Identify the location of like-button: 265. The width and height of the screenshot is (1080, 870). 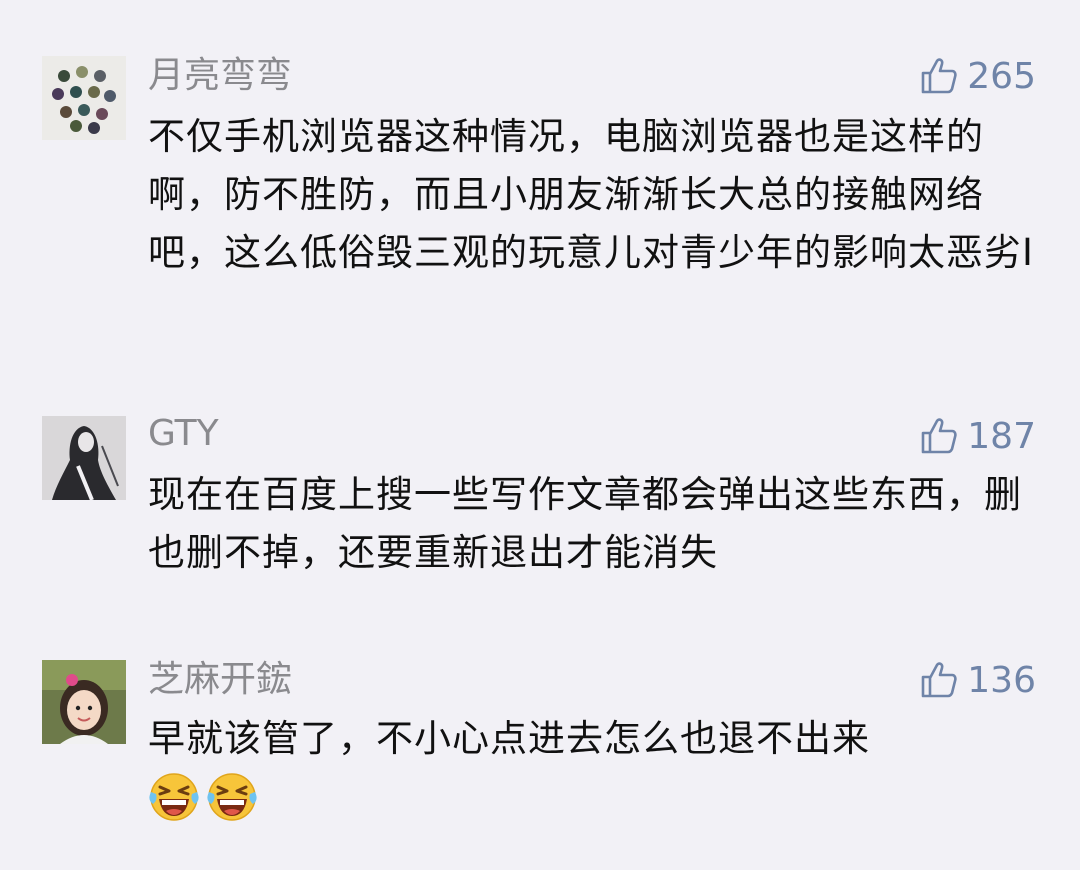
(977, 76).